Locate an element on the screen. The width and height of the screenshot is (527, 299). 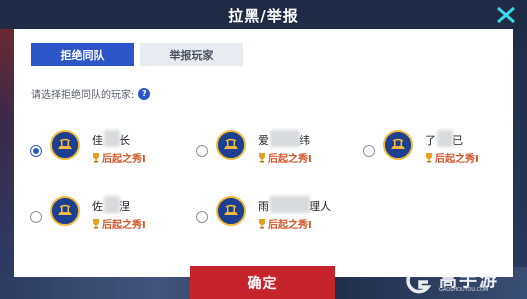
player-option-3: 了已 后起之秀Ⅰ is located at coordinates (443, 152).